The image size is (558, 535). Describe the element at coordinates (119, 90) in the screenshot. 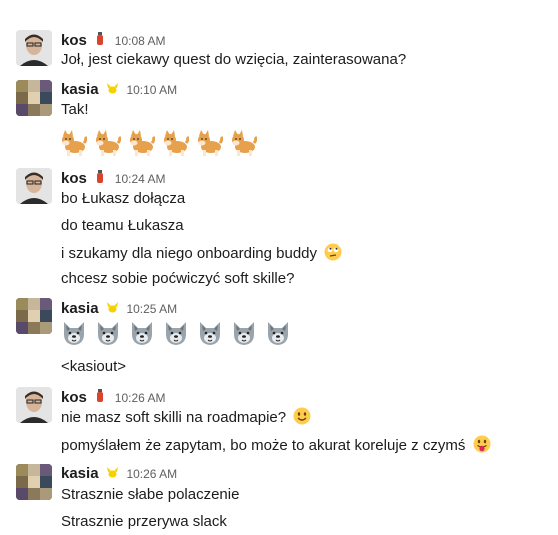

I see `message-header: kasia 10:10 AM` at that location.